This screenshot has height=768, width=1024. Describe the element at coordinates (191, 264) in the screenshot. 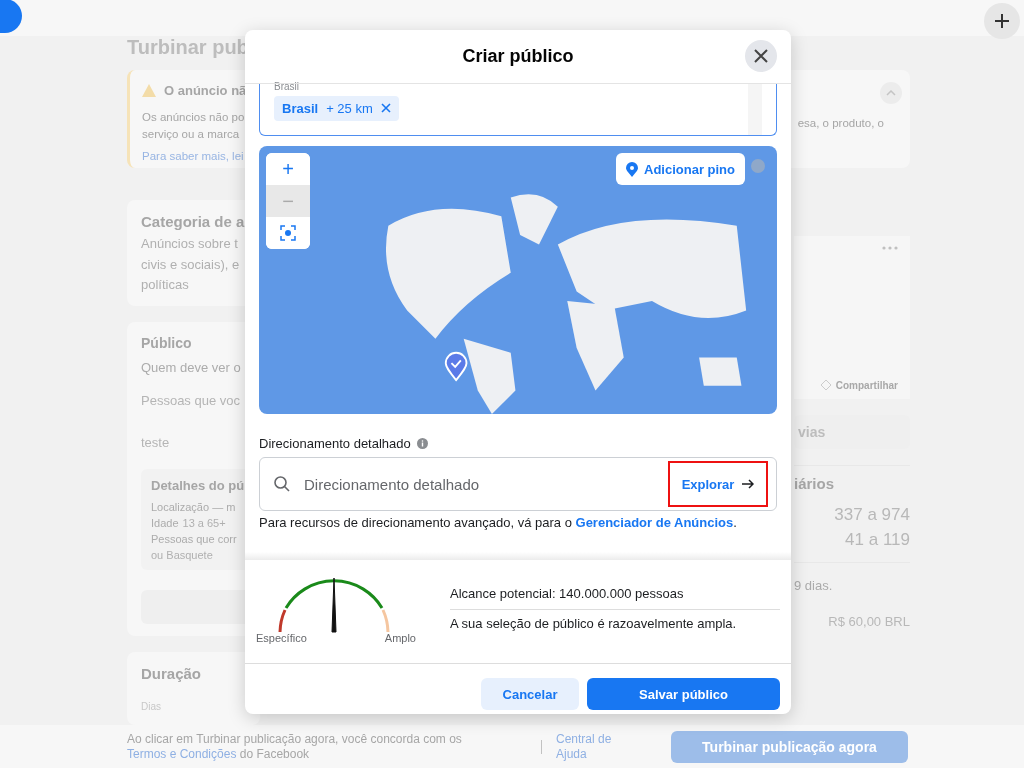

I see `card-text: civis e sociais), e` at that location.